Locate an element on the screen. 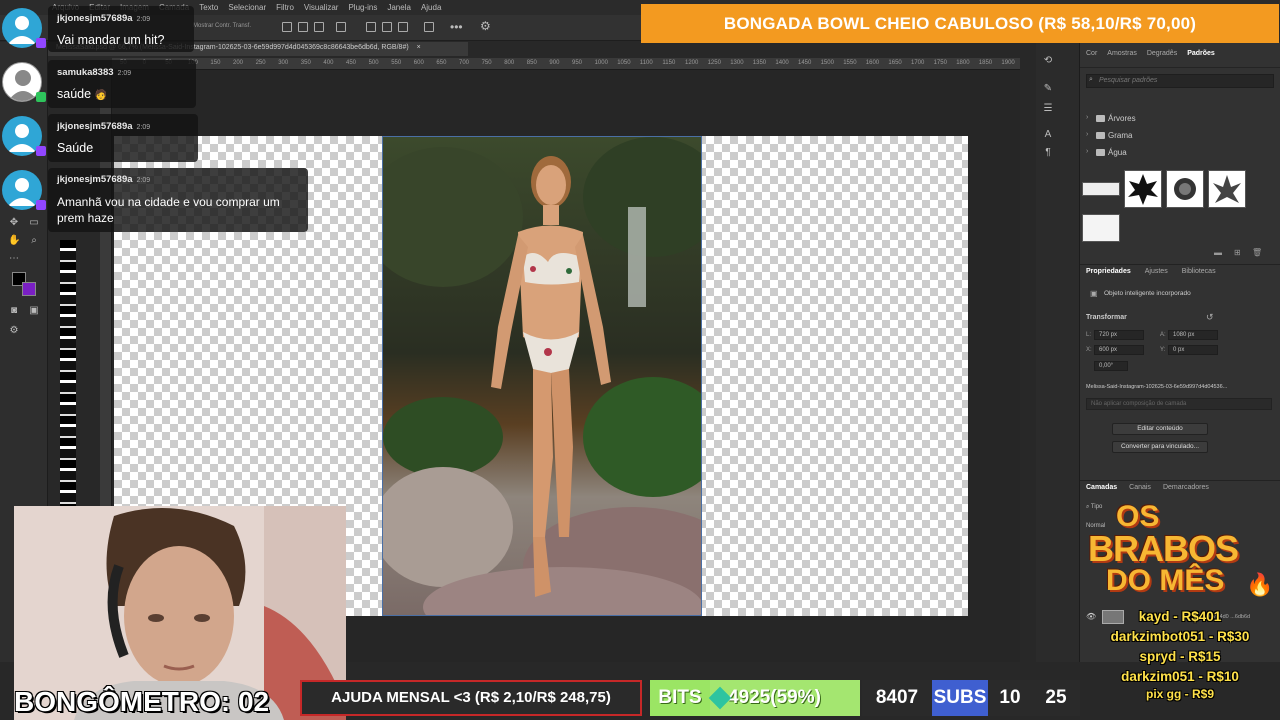 The image size is (1280, 720). align-middle-icon is located at coordinates (387, 27).